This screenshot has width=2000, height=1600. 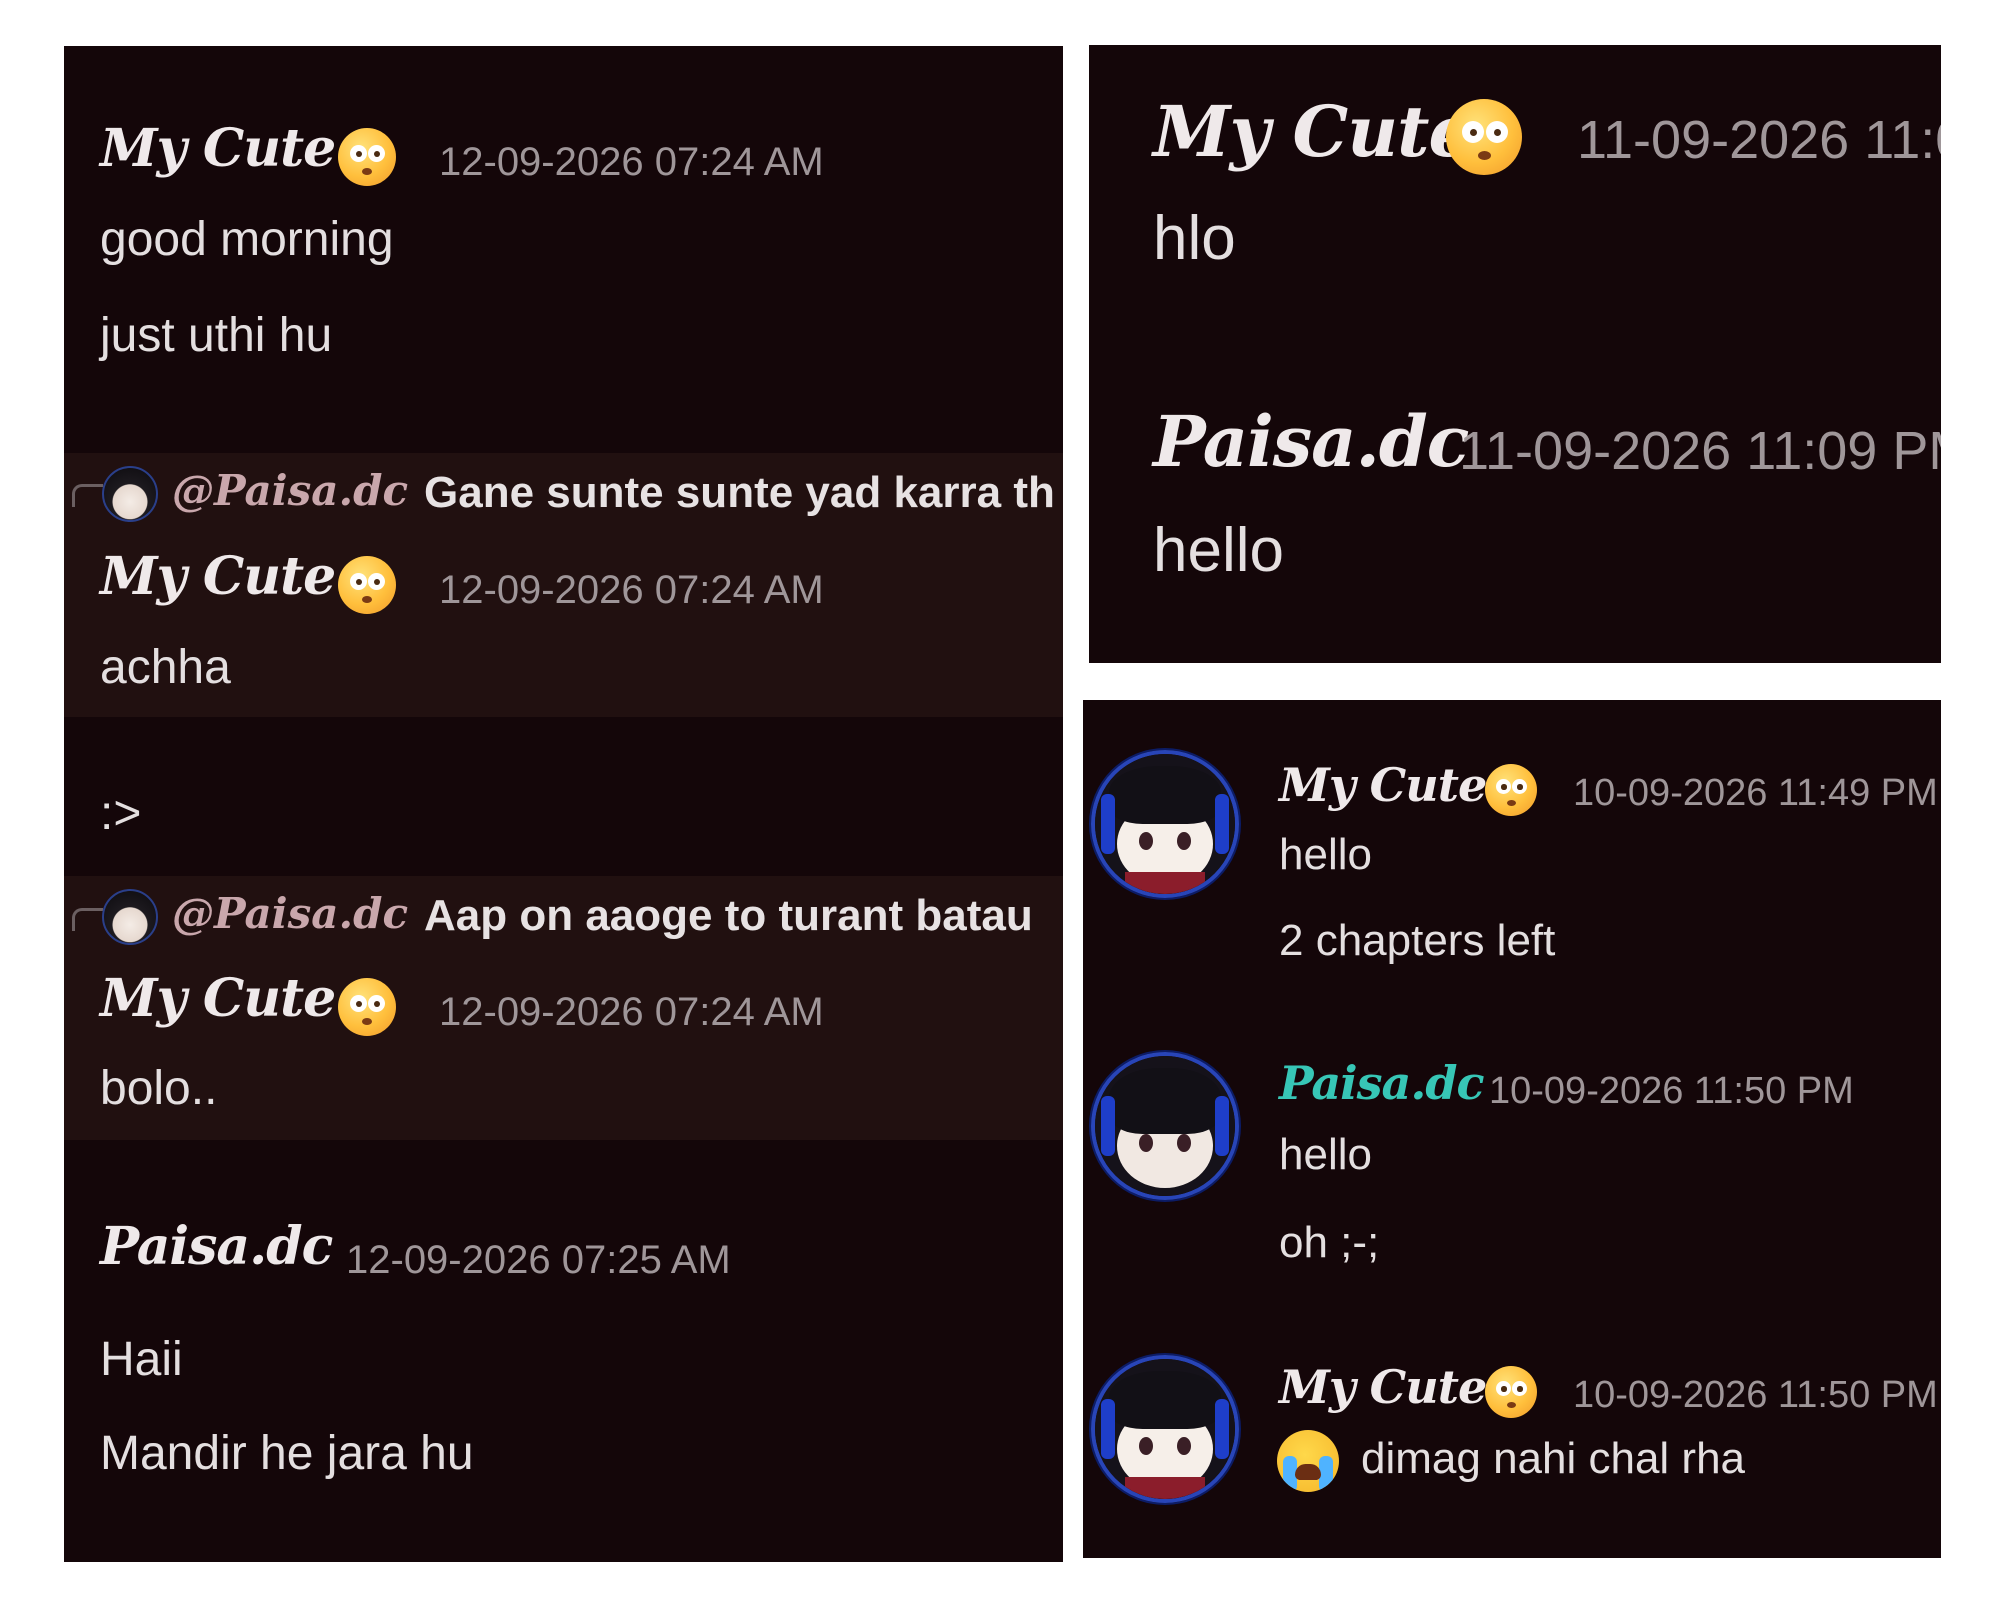 I want to click on message-text: good morning, so click(x=247, y=239).